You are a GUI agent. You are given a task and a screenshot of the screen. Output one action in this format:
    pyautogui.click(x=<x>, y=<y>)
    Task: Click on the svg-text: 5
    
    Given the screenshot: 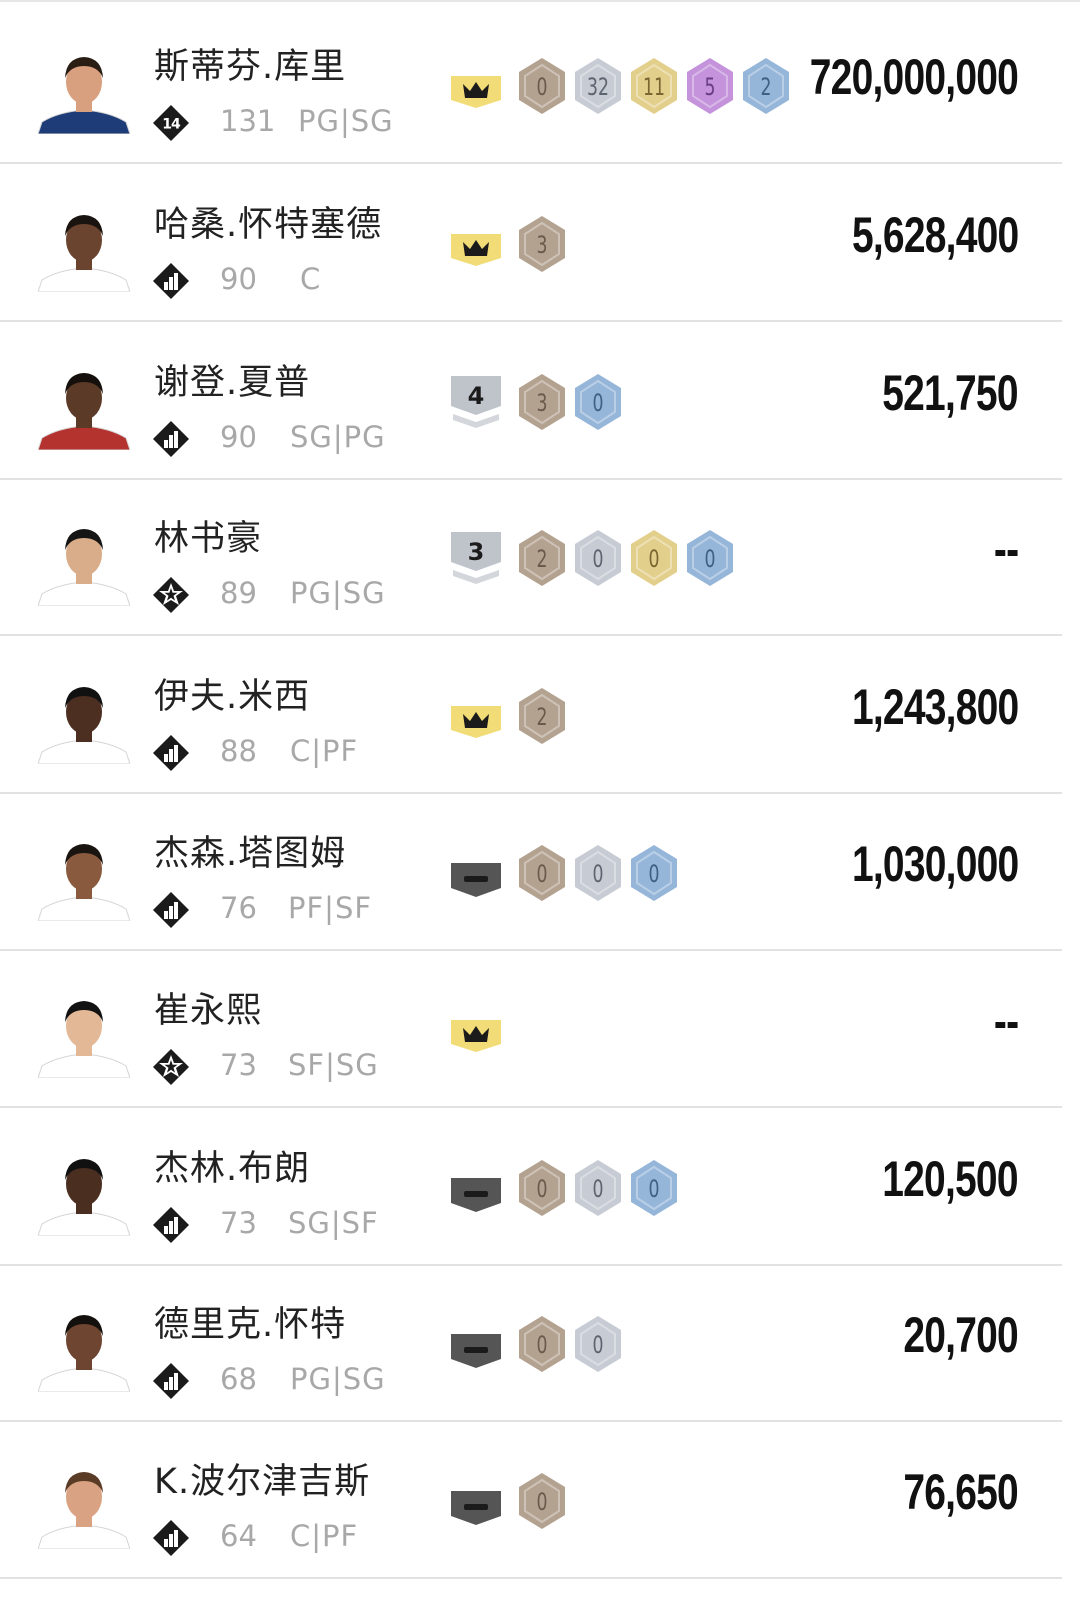 What is the action you would take?
    pyautogui.click(x=710, y=88)
    